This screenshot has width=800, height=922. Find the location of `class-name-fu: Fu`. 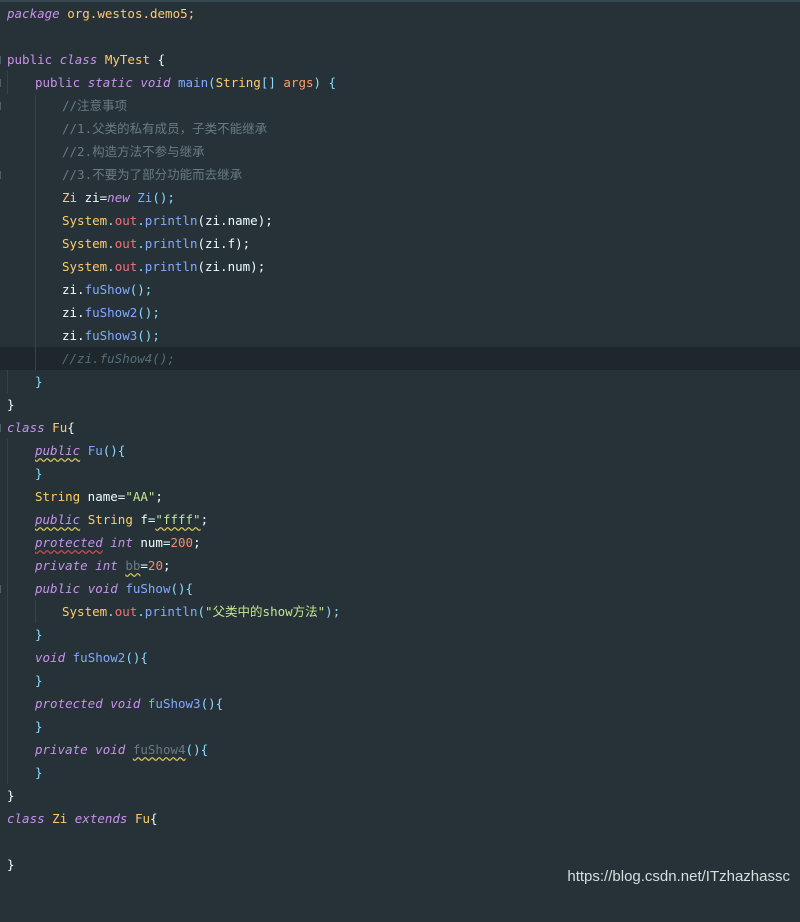

class-name-fu: Fu is located at coordinates (60, 427).